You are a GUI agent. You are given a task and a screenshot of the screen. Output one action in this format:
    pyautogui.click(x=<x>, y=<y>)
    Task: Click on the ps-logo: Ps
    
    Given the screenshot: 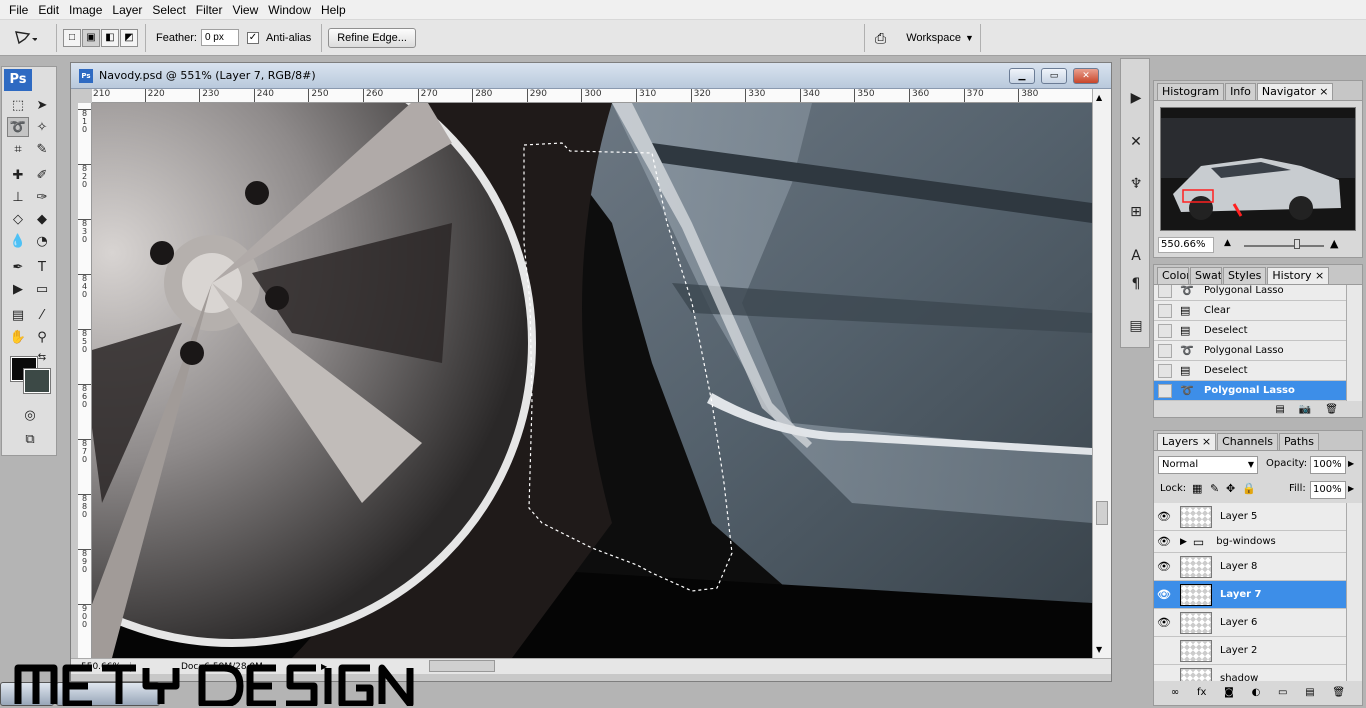 What is the action you would take?
    pyautogui.click(x=18, y=80)
    